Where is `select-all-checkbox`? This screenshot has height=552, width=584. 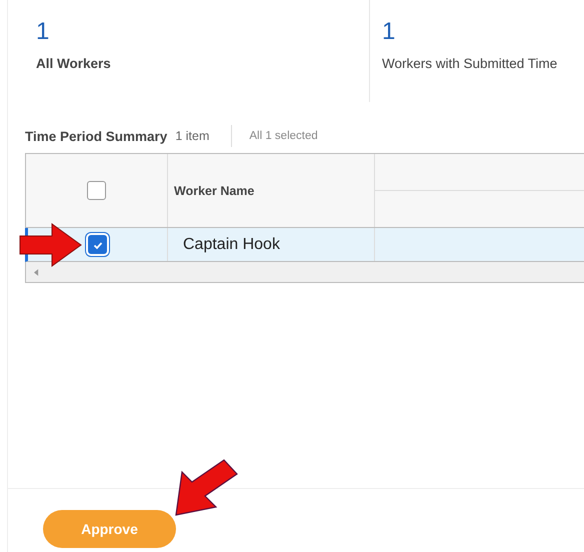 select-all-checkbox is located at coordinates (96, 190).